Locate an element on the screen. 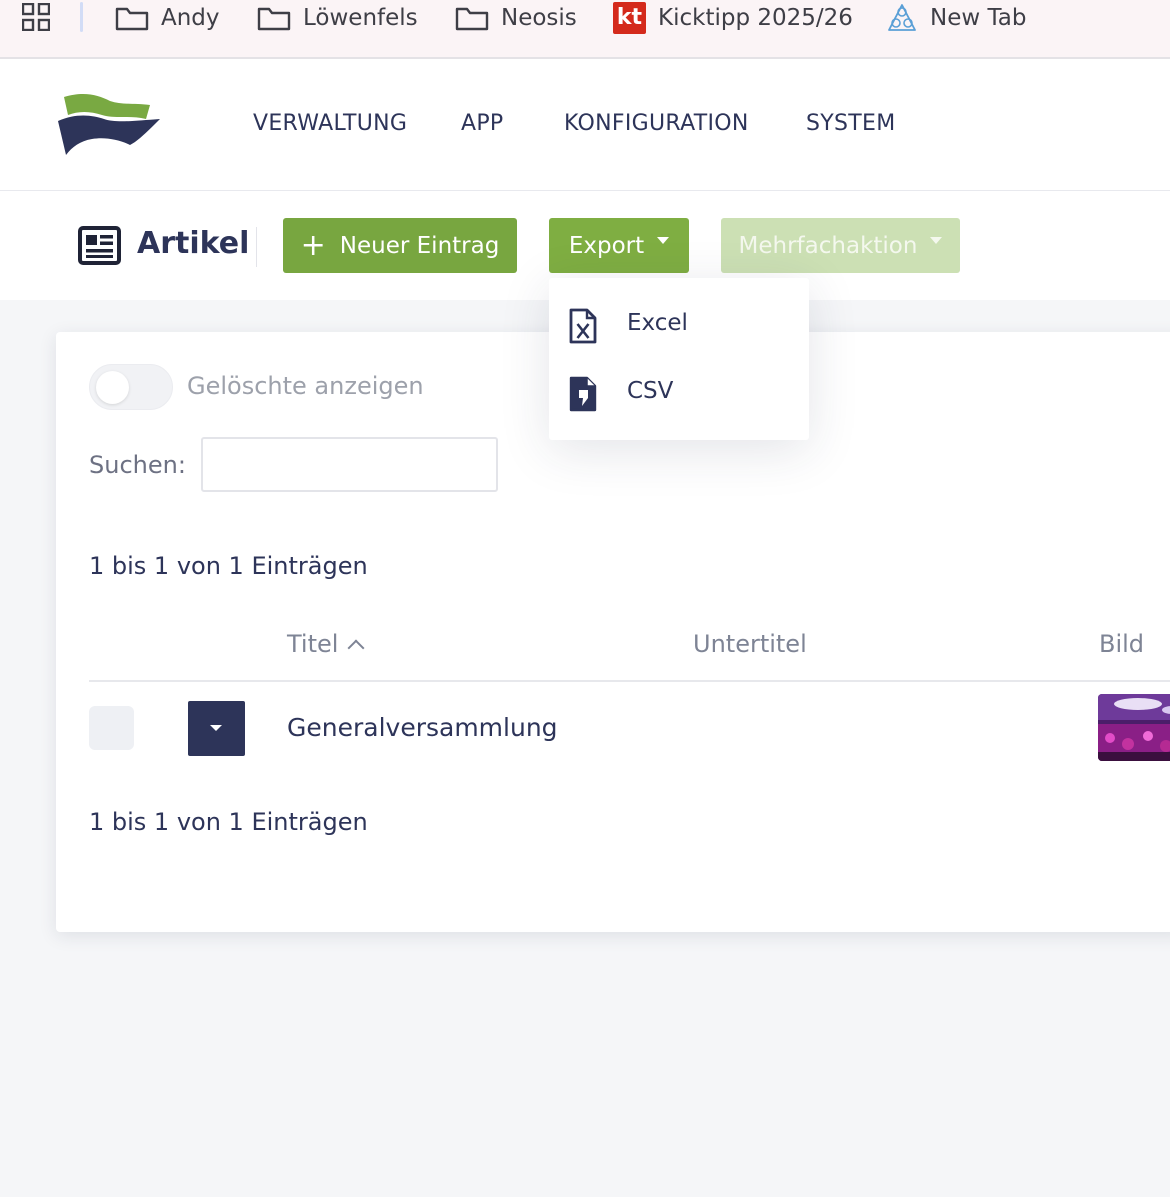 This screenshot has height=1197, width=1170. newtab-icon is located at coordinates (902, 17).